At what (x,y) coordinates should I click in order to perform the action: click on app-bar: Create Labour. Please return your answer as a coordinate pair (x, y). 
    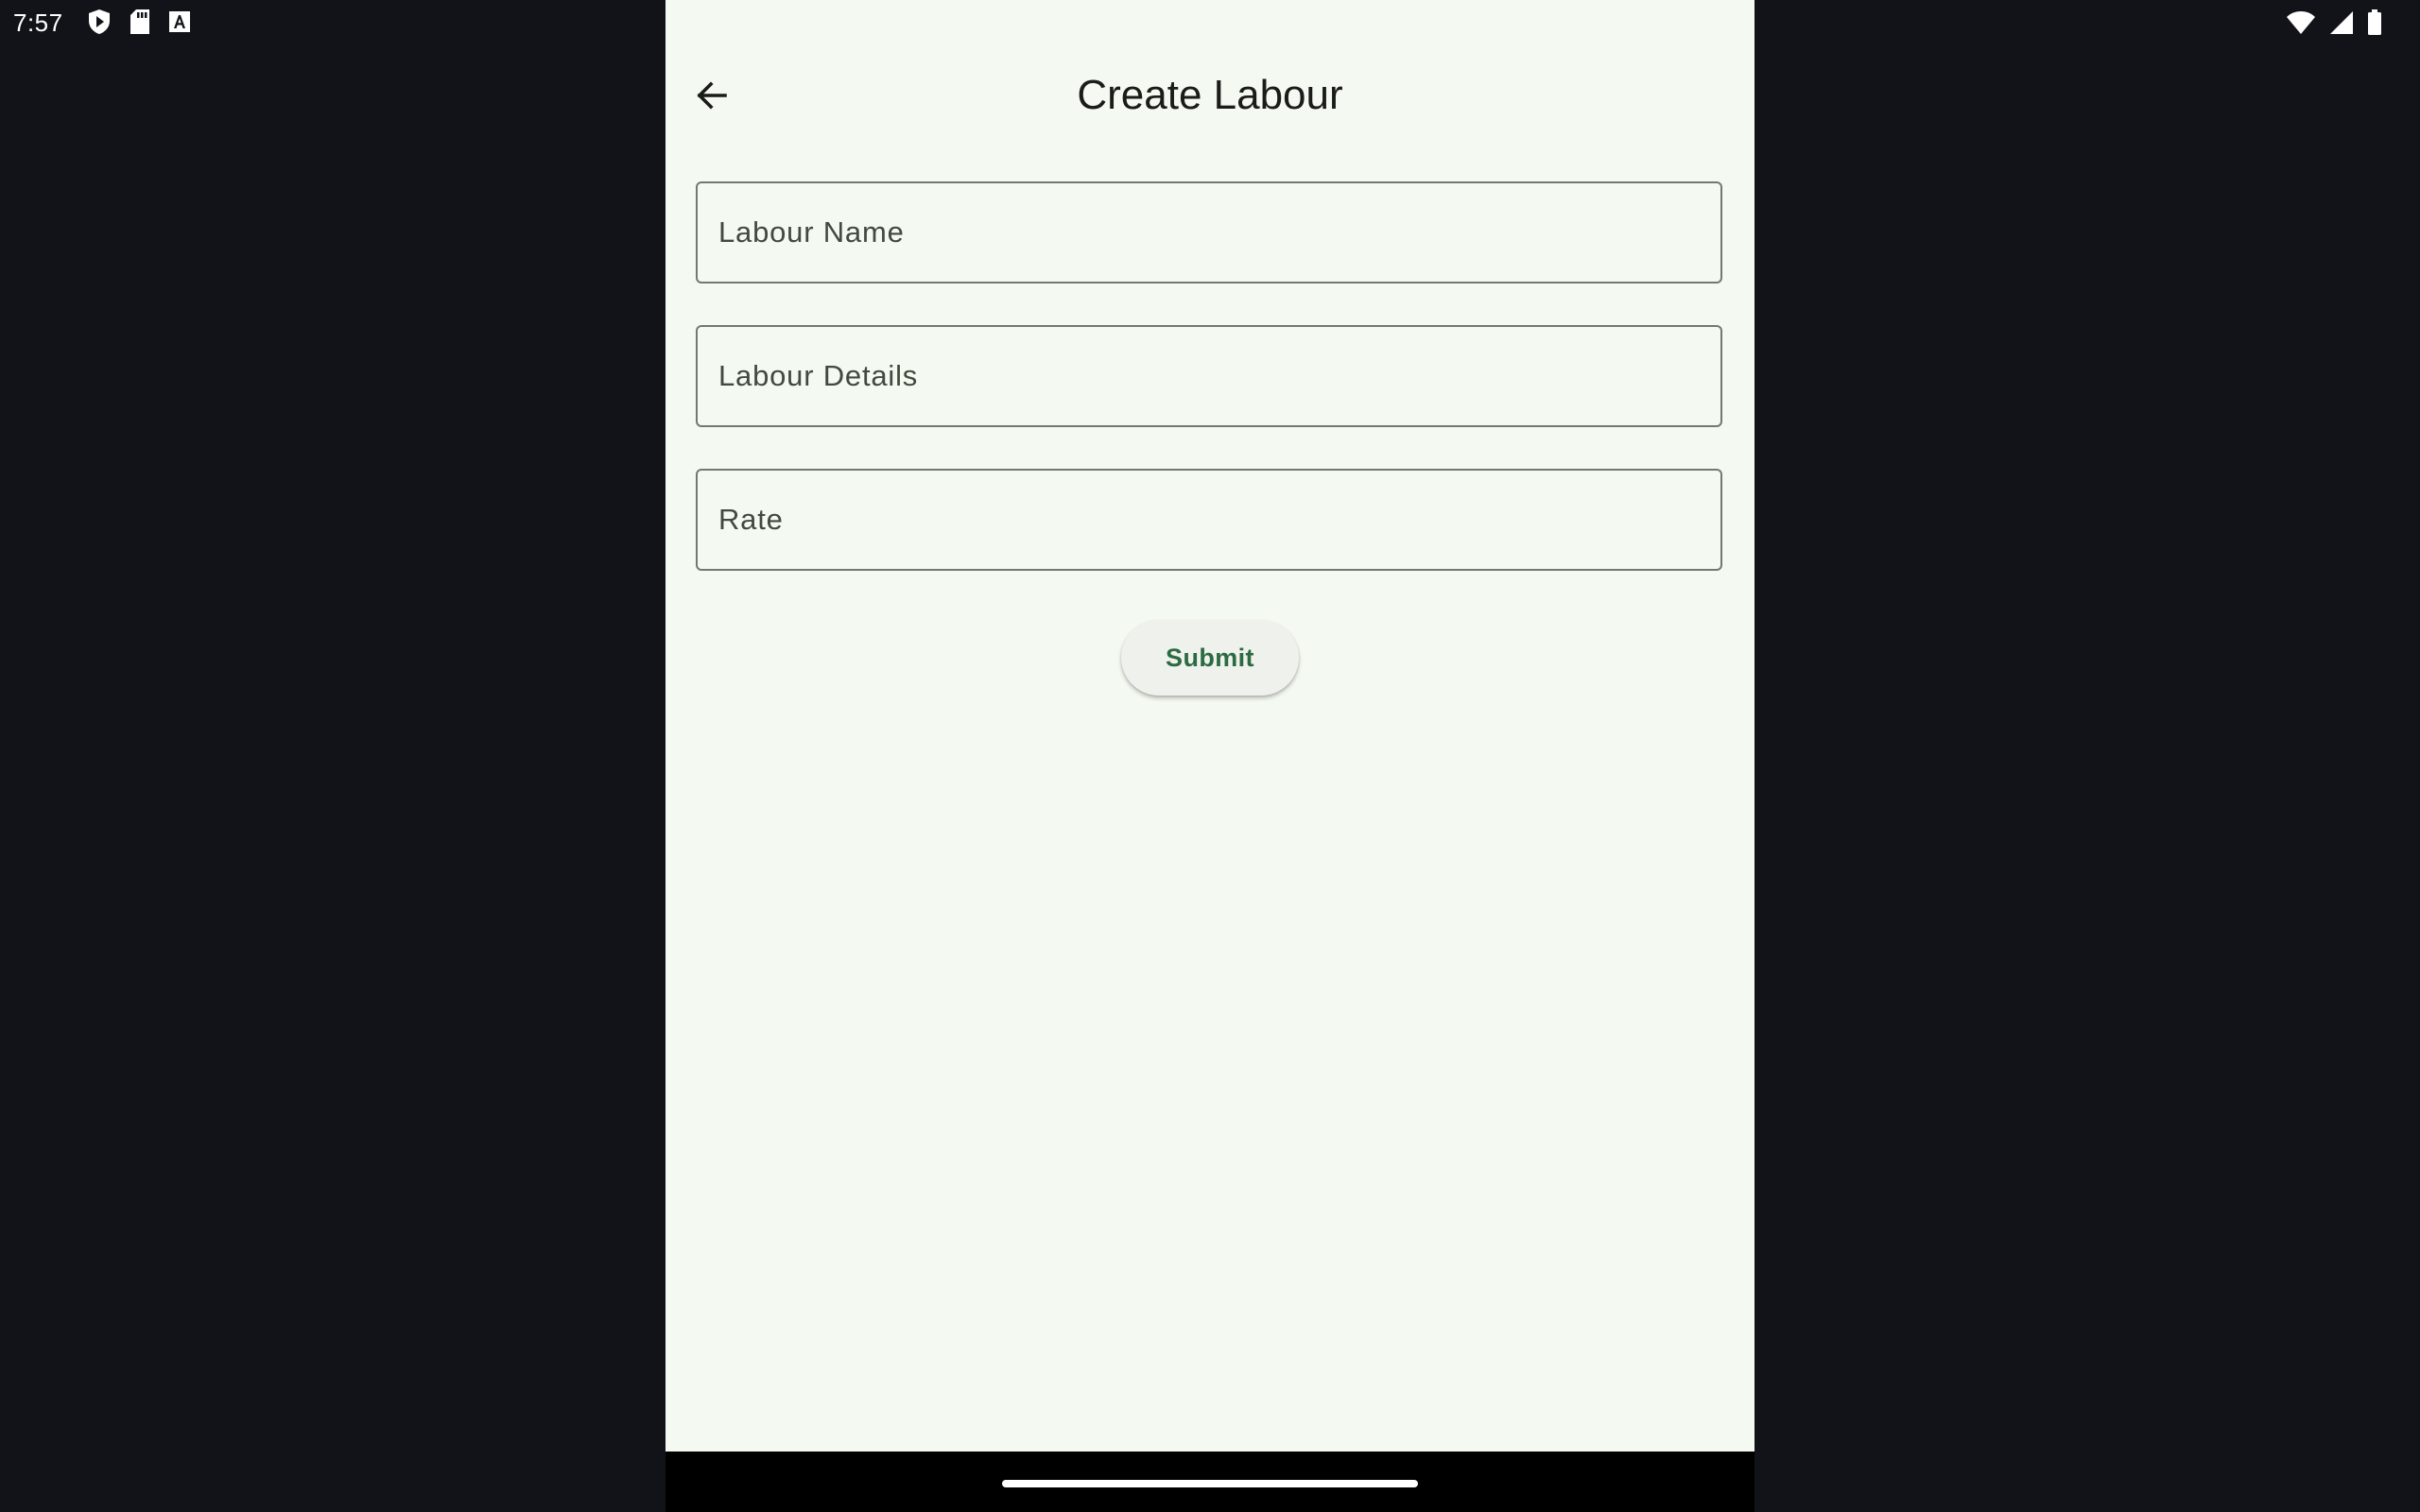
    Looking at the image, I should click on (1210, 97).